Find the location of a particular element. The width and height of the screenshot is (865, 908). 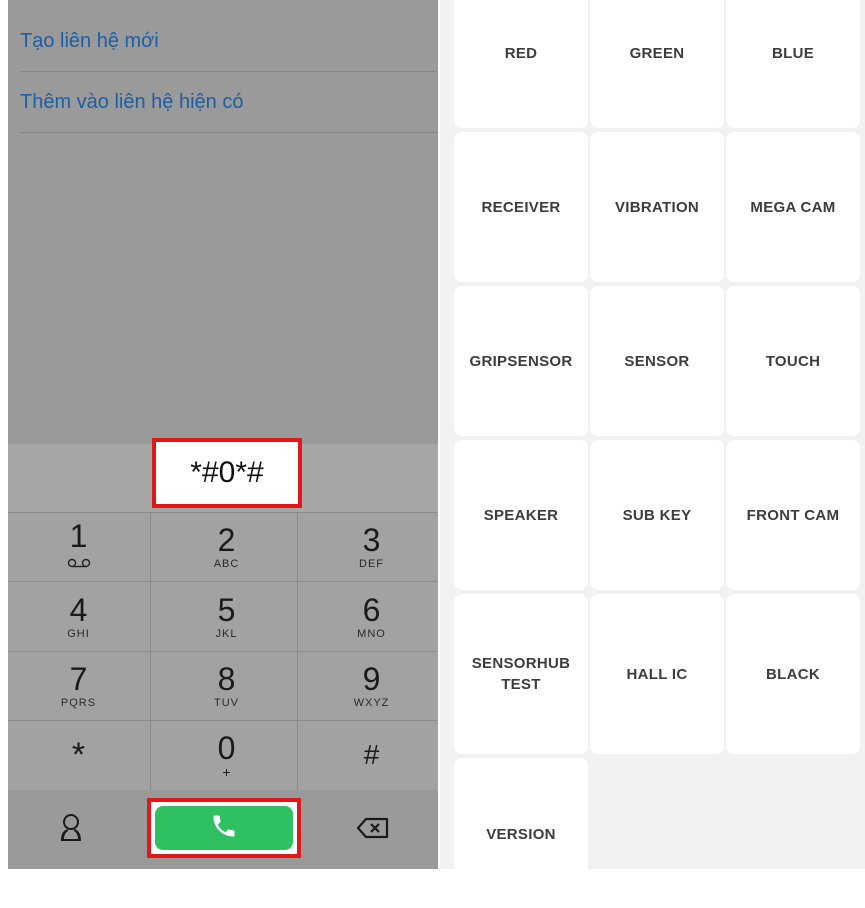

key-7: 7 PQRS is located at coordinates (78, 685).